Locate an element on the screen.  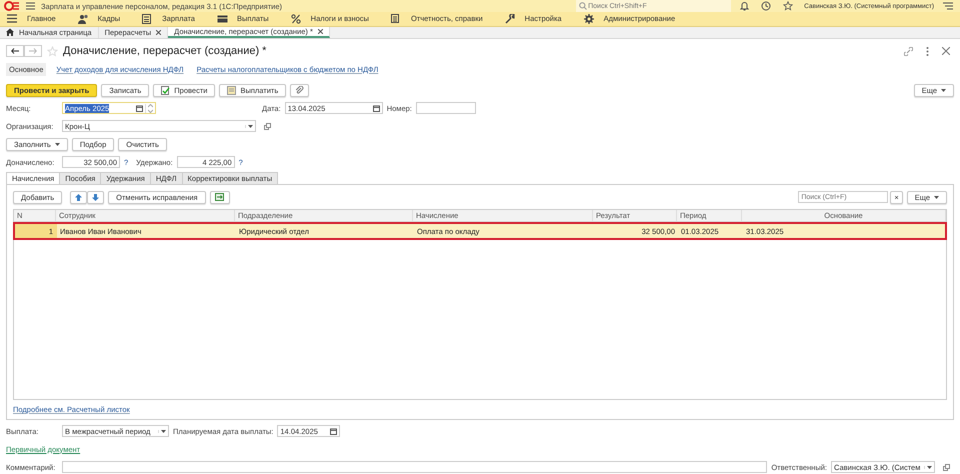
move-down-button is located at coordinates (95, 197).